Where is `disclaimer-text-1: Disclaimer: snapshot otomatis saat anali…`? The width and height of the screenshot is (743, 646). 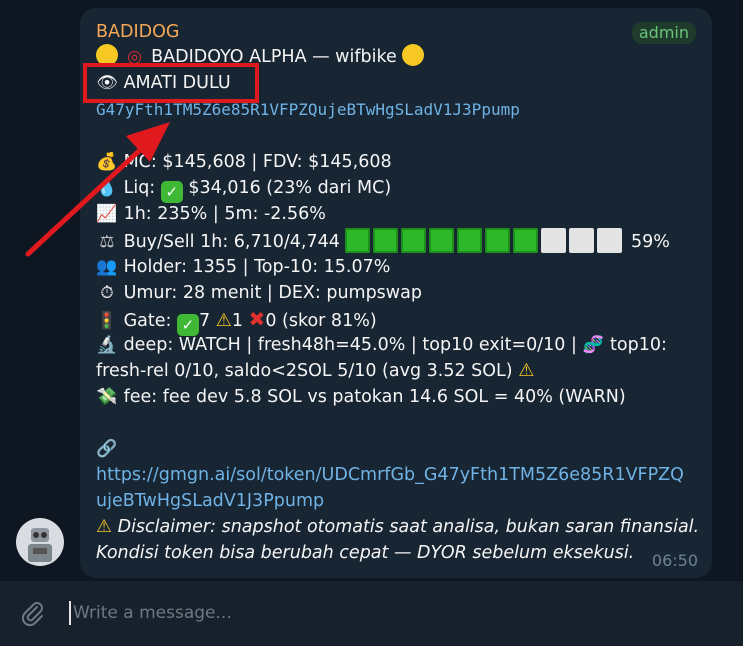 disclaimer-text-1: Disclaimer: snapshot otomatis saat anali… is located at coordinates (408, 527).